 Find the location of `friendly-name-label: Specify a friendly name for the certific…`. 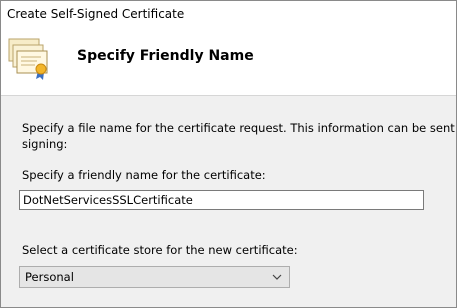

friendly-name-label: Specify a friendly name for the certific… is located at coordinates (144, 175).